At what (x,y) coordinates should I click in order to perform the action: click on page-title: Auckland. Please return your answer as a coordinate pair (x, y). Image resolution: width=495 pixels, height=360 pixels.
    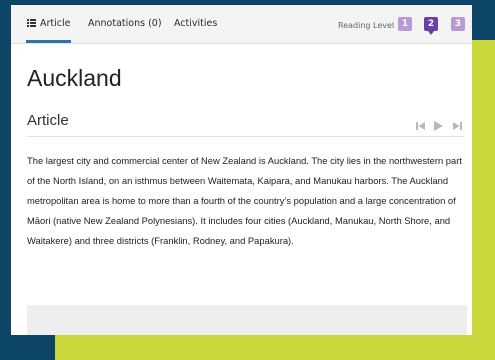
    Looking at the image, I should click on (74, 78).